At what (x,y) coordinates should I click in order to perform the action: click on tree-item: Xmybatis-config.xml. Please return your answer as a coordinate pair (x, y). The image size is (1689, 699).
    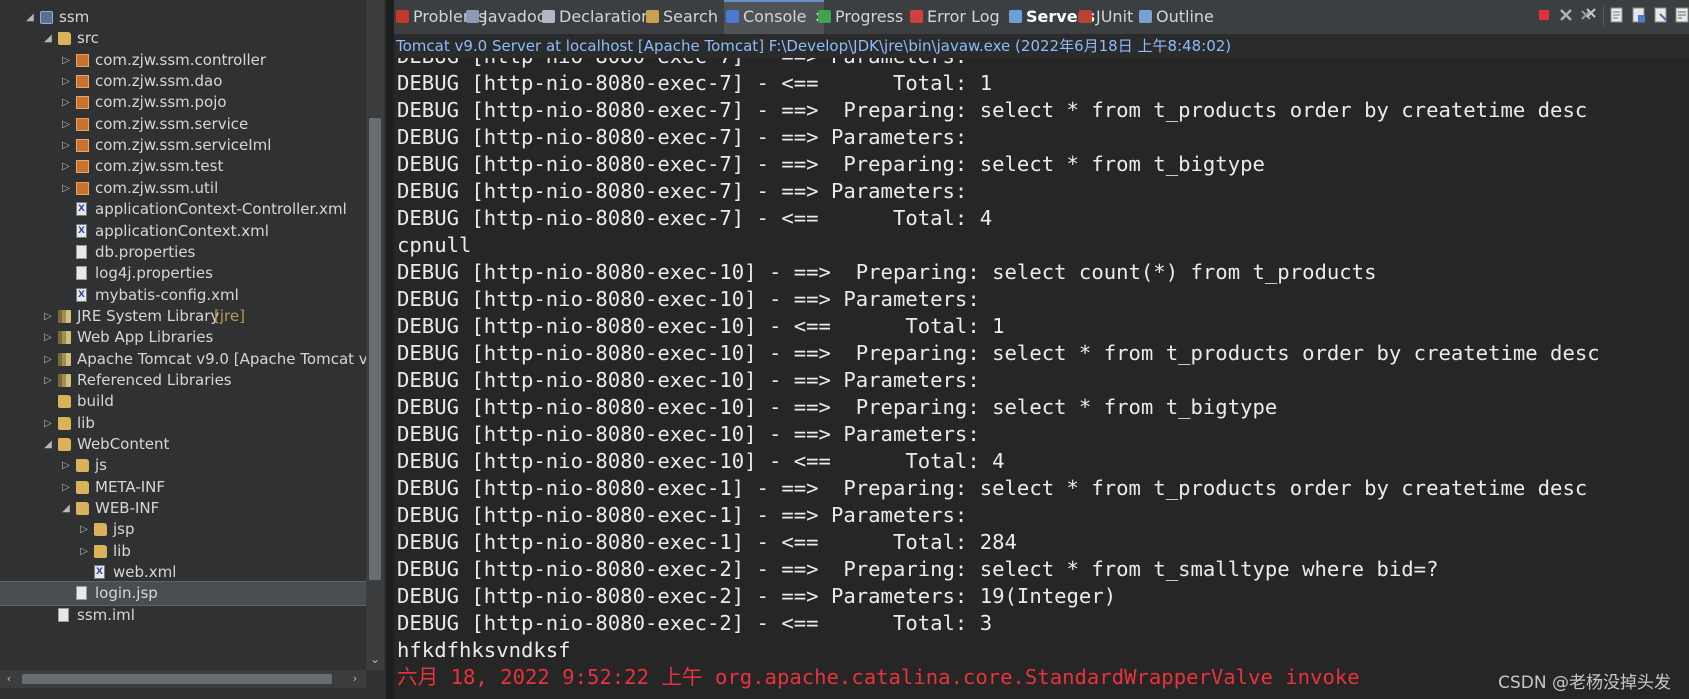
    Looking at the image, I should click on (183, 295).